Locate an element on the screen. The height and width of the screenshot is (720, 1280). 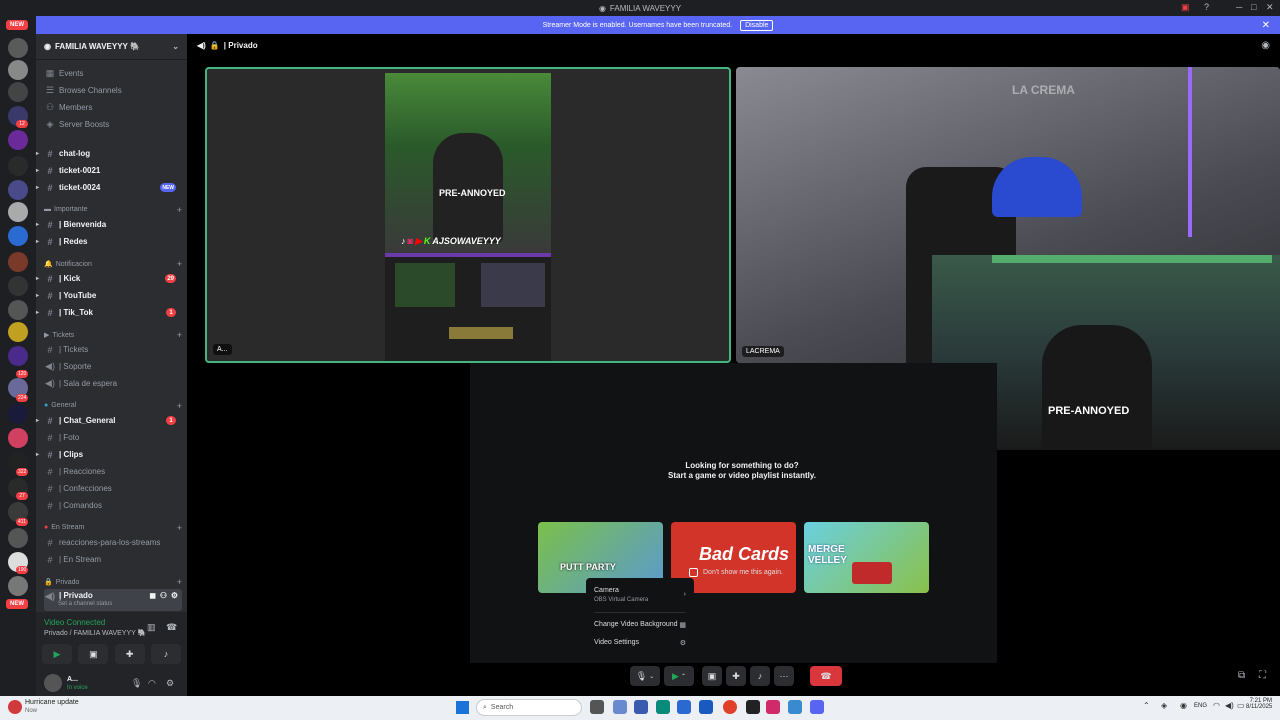
tray-app-icon: ◉ is located at coordinates (1183, 705).